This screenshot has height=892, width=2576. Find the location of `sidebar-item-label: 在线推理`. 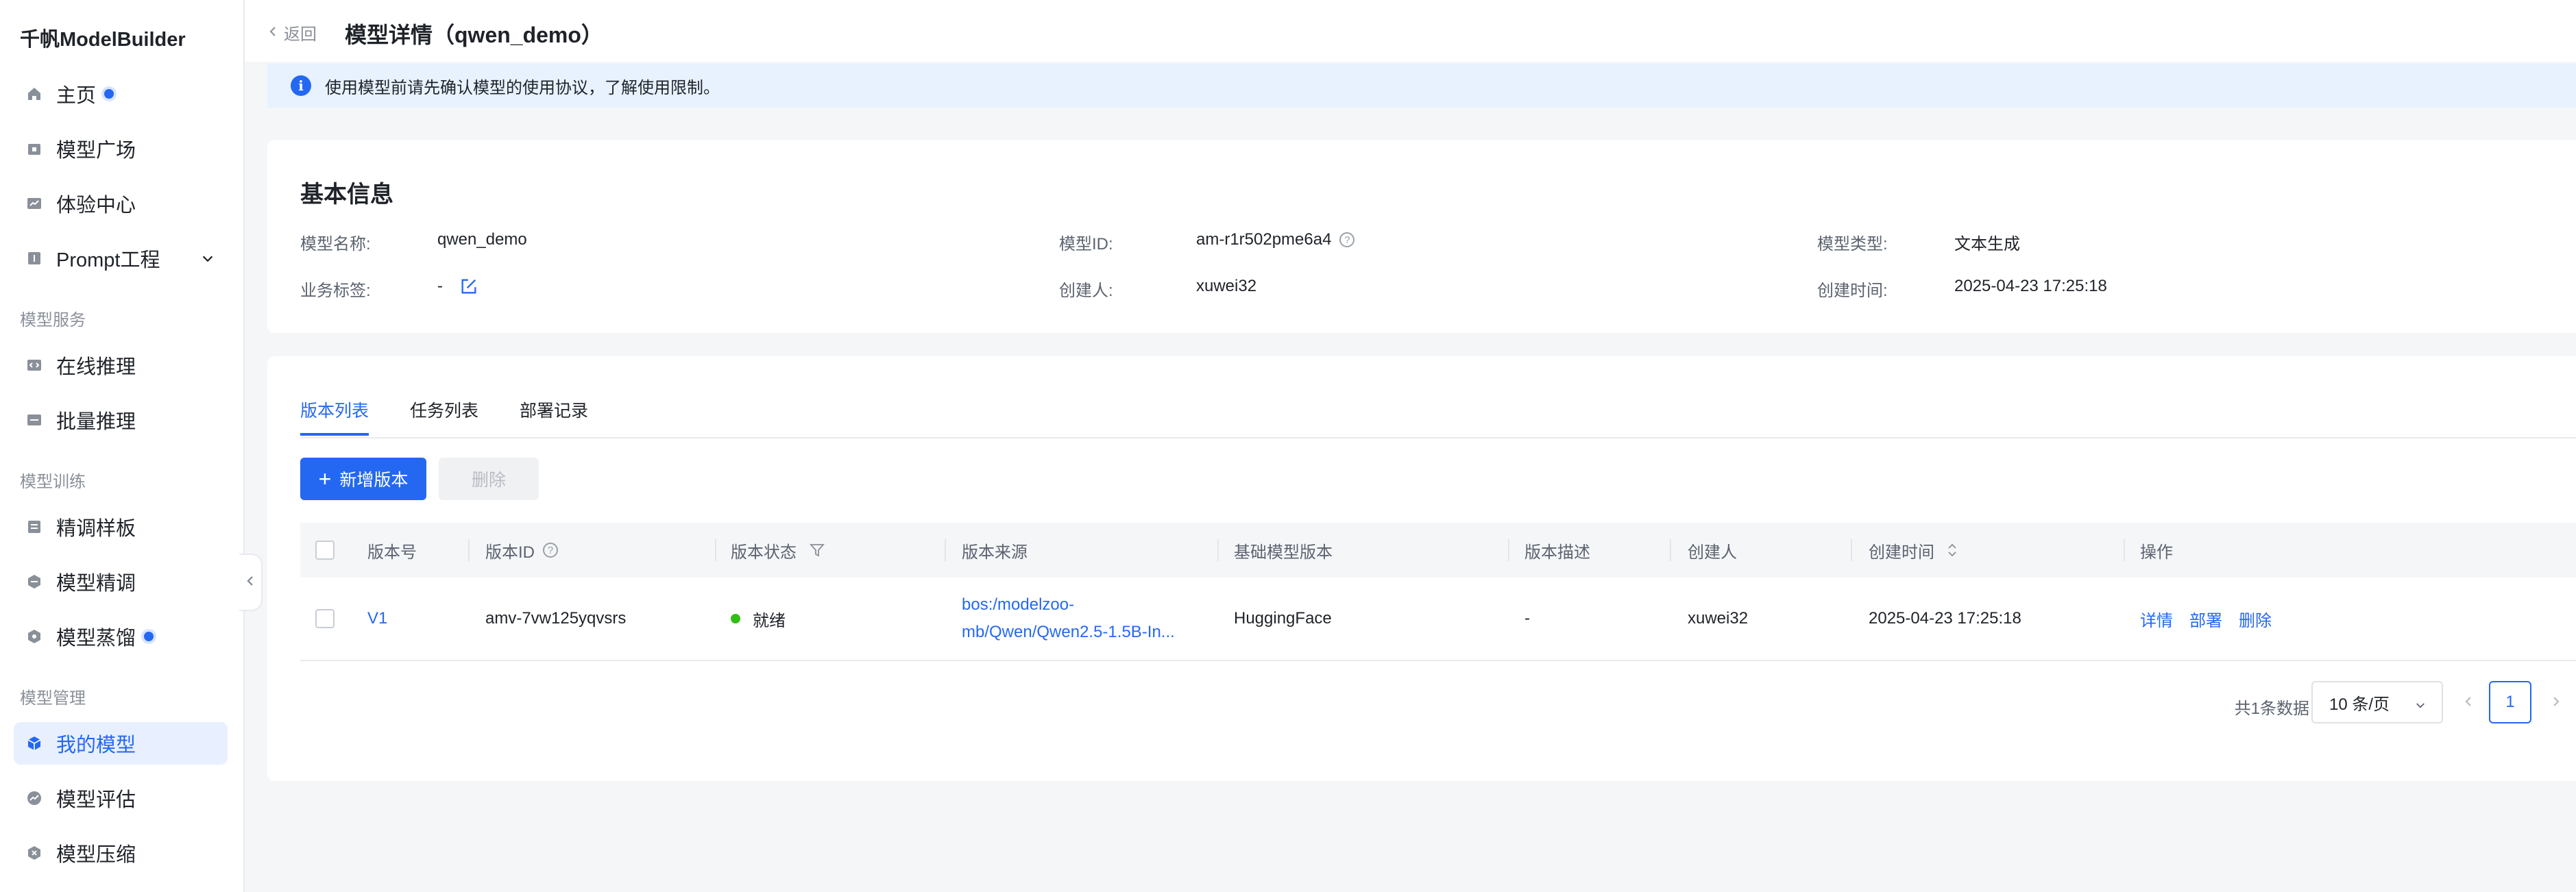

sidebar-item-label: 在线推理 is located at coordinates (96, 367).